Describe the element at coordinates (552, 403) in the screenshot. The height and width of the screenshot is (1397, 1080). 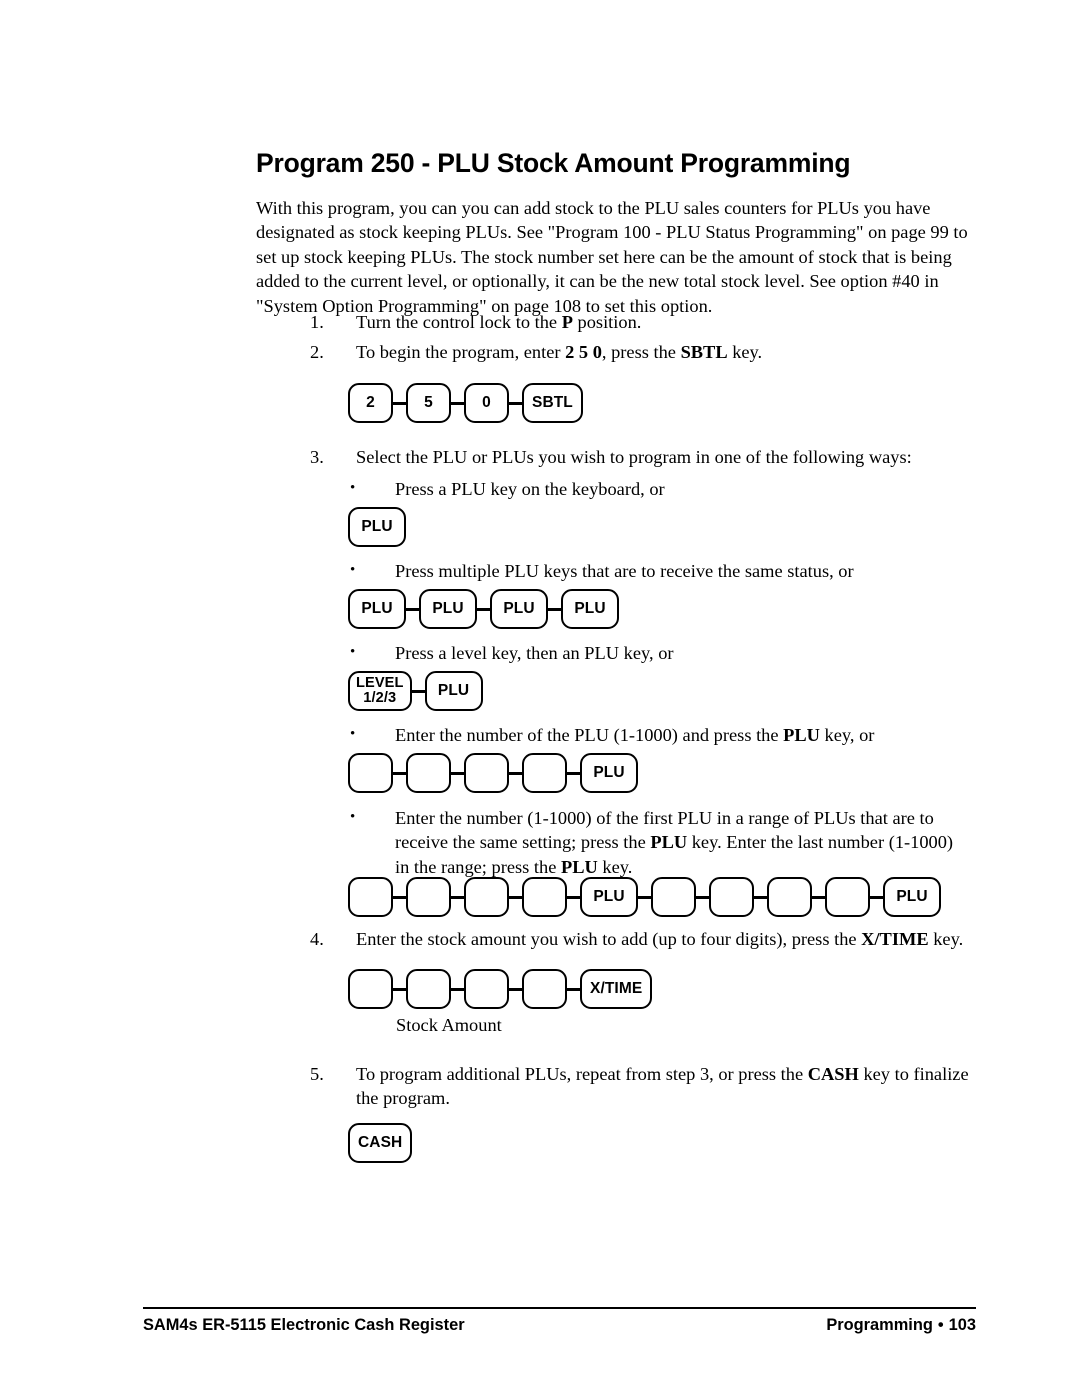
I see `key-sbtl: SBTL` at that location.